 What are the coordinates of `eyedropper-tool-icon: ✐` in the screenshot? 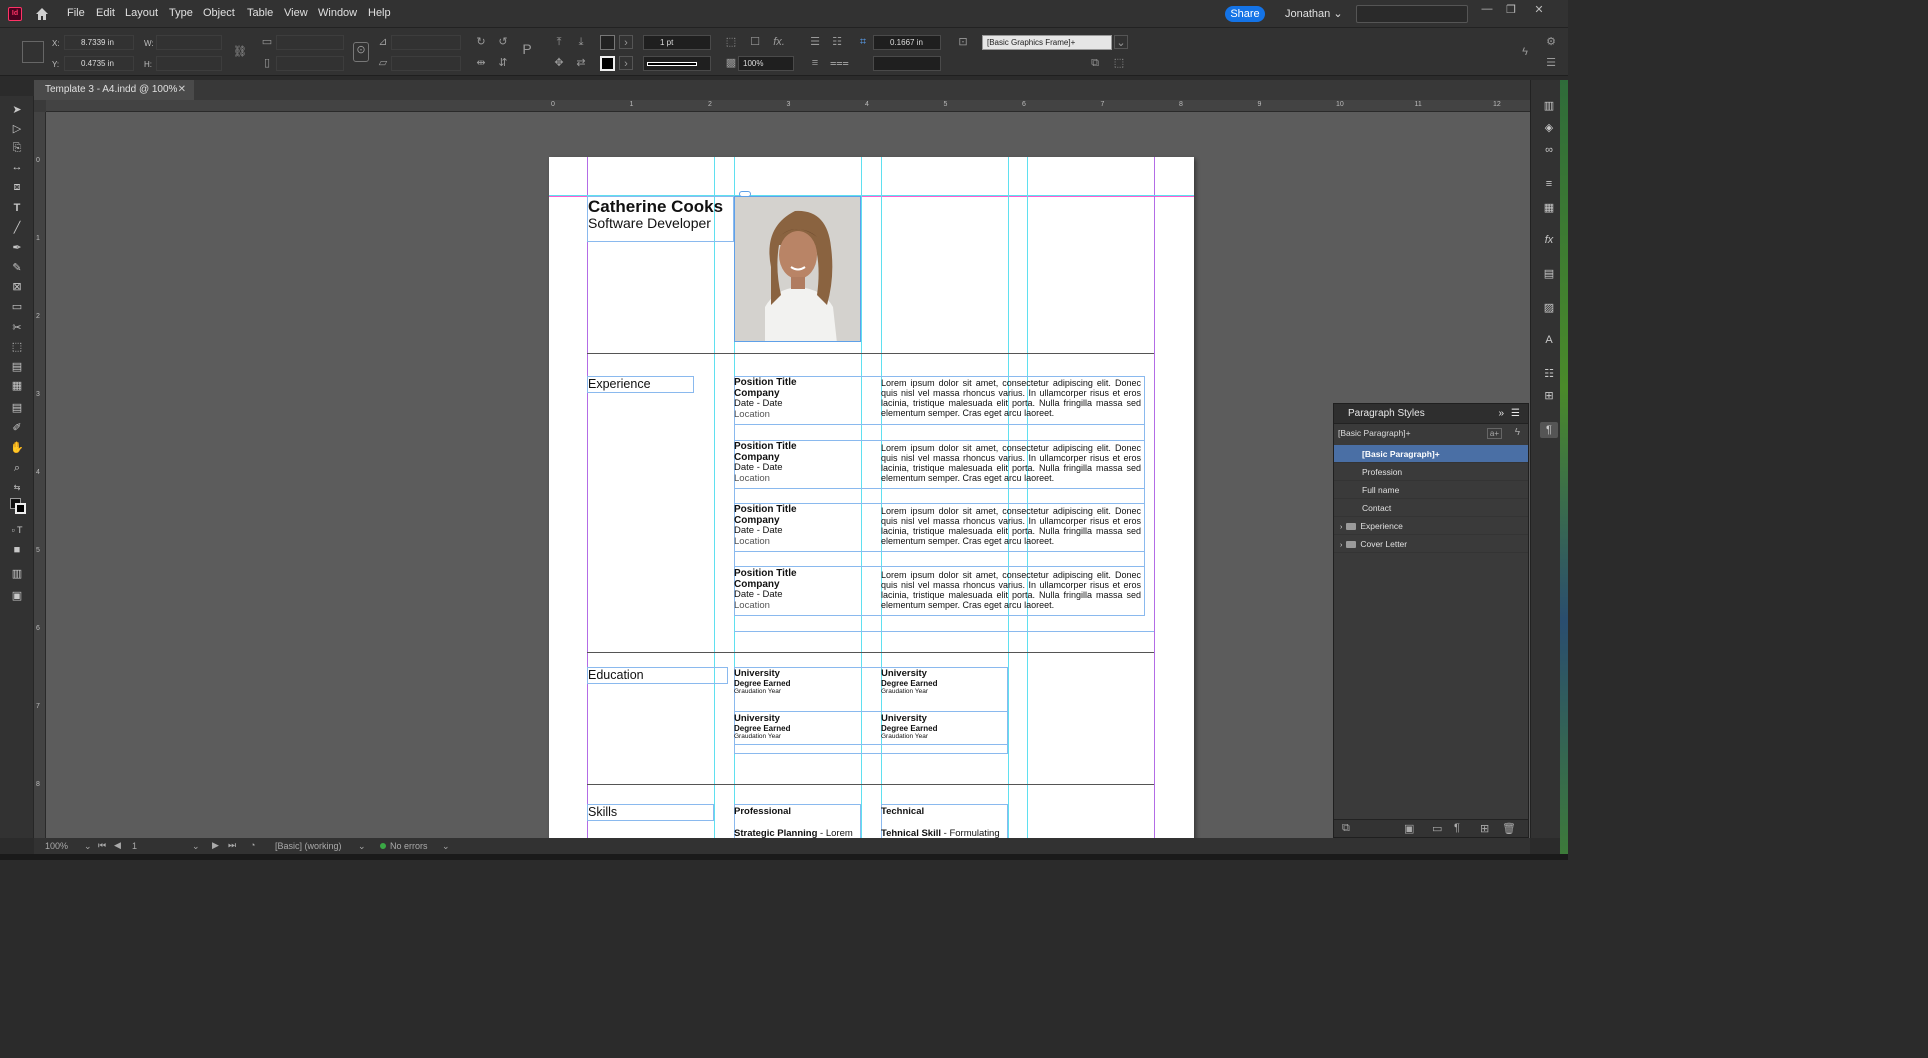 It's located at (17, 428).